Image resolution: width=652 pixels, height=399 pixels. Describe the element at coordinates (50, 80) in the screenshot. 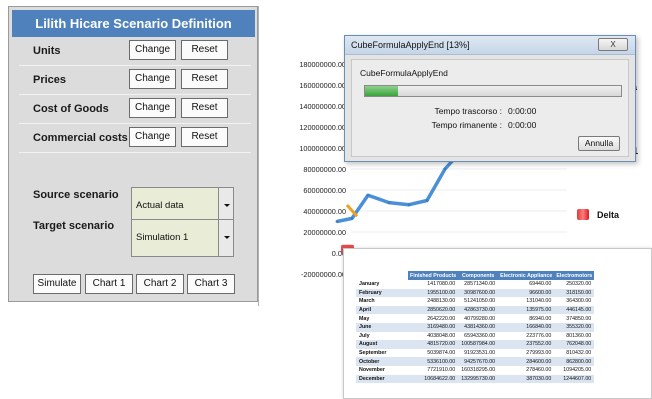

I see `prices-label: Prices` at that location.